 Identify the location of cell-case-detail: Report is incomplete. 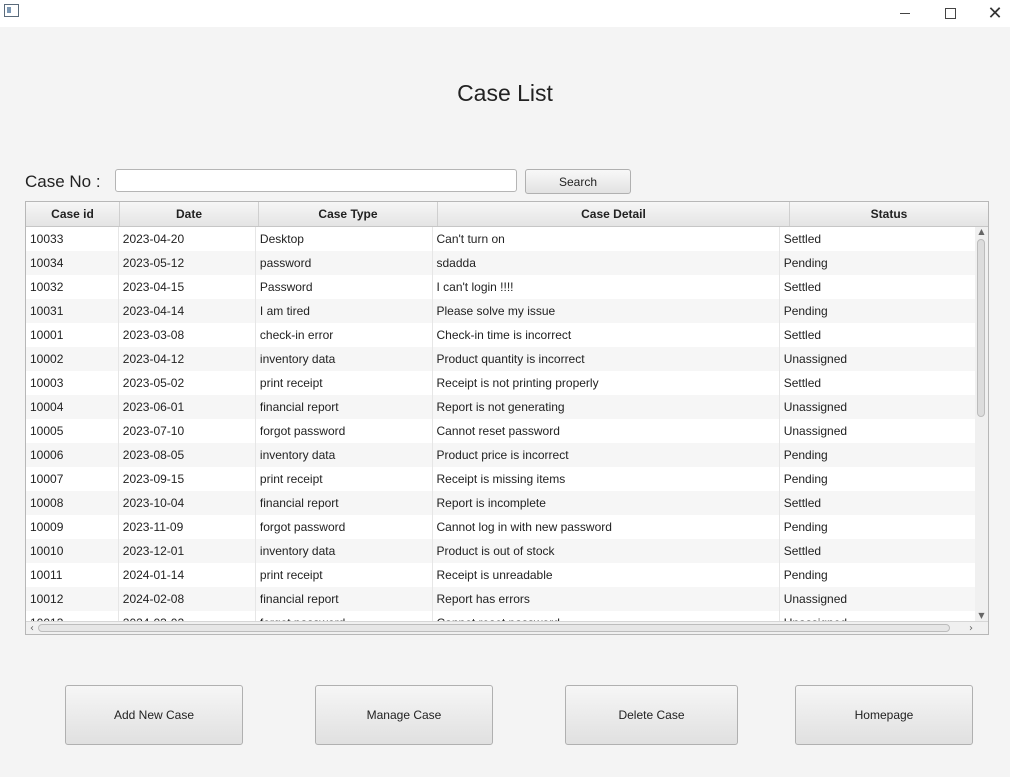
(606, 503).